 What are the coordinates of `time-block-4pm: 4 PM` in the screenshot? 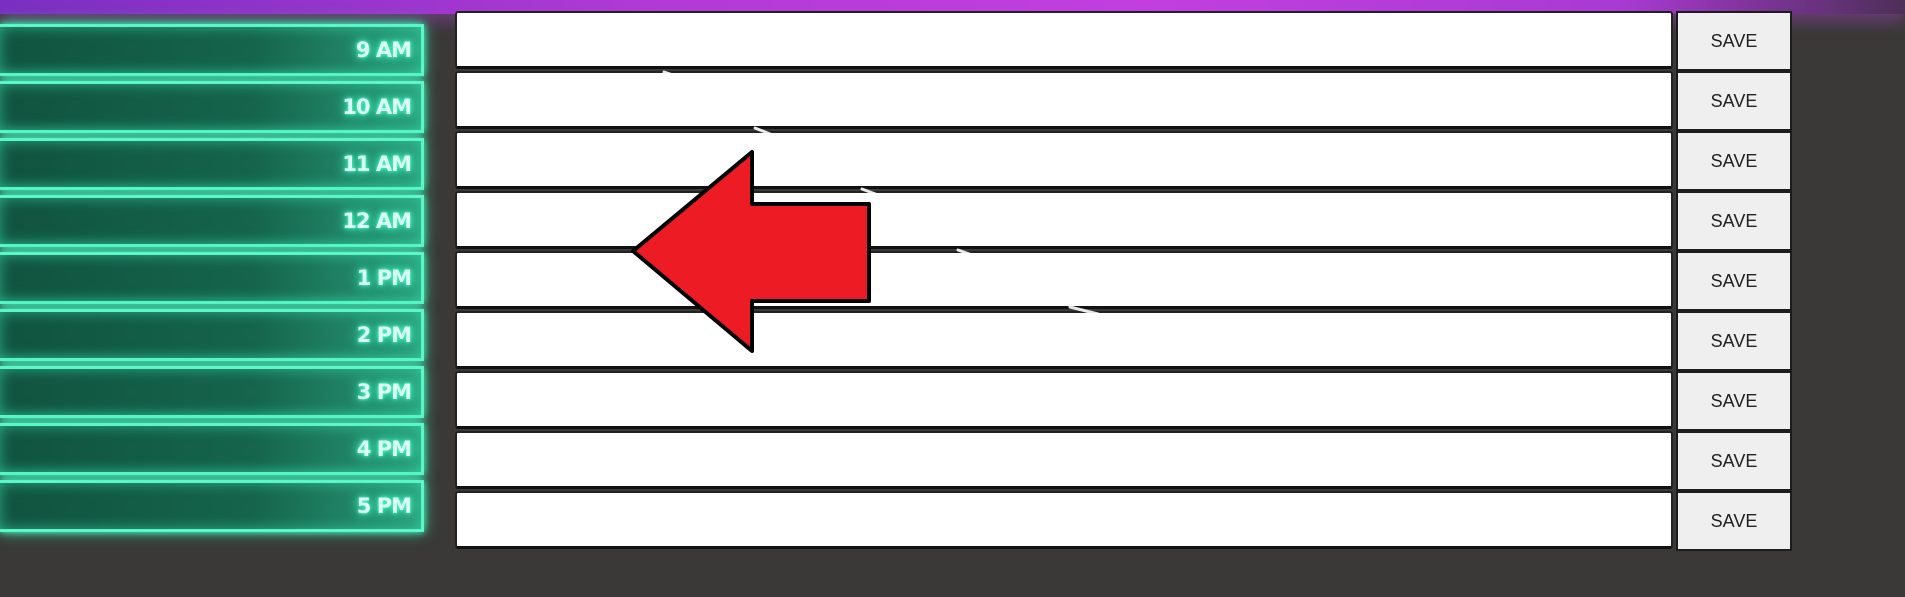 It's located at (212, 449).